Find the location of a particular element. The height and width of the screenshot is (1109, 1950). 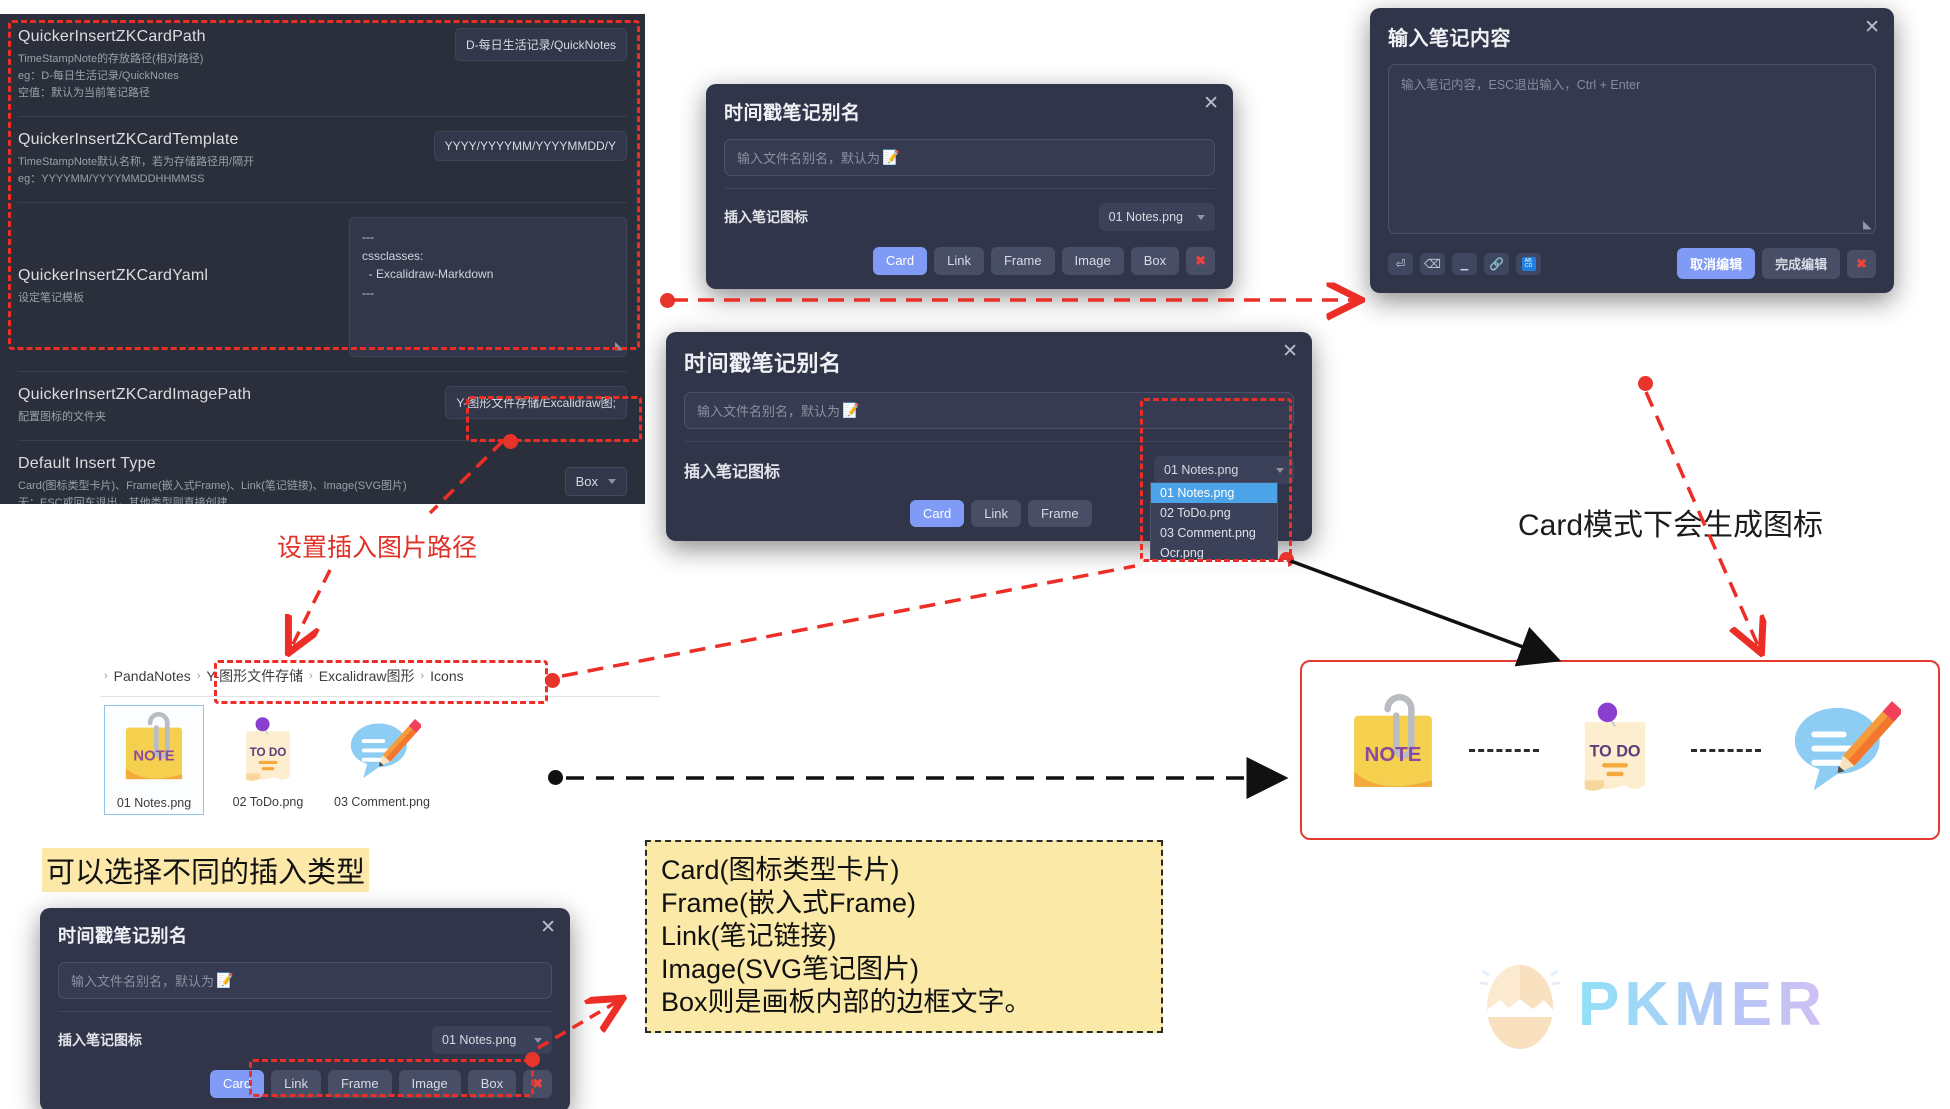

toolbar-icons: ⏎ ⌫ ▁ 🔗 AB CD is located at coordinates (1464, 263).